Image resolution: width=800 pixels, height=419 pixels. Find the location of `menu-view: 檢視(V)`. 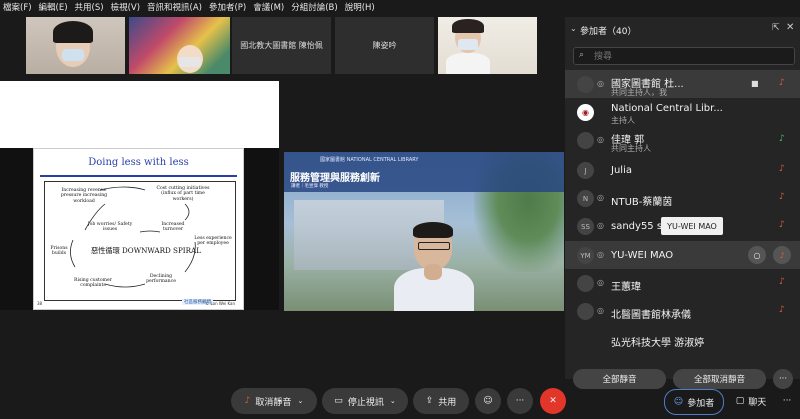

menu-view: 檢視(V) is located at coordinates (125, 7).